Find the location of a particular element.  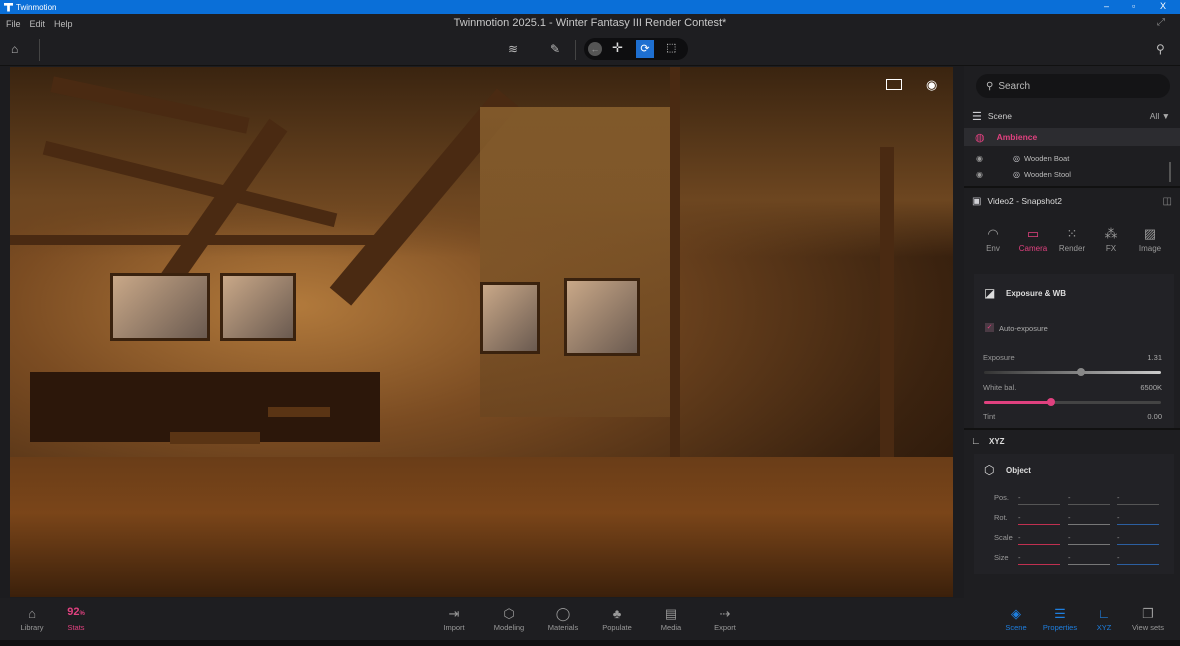

os-taskbar is located at coordinates (590, 643).